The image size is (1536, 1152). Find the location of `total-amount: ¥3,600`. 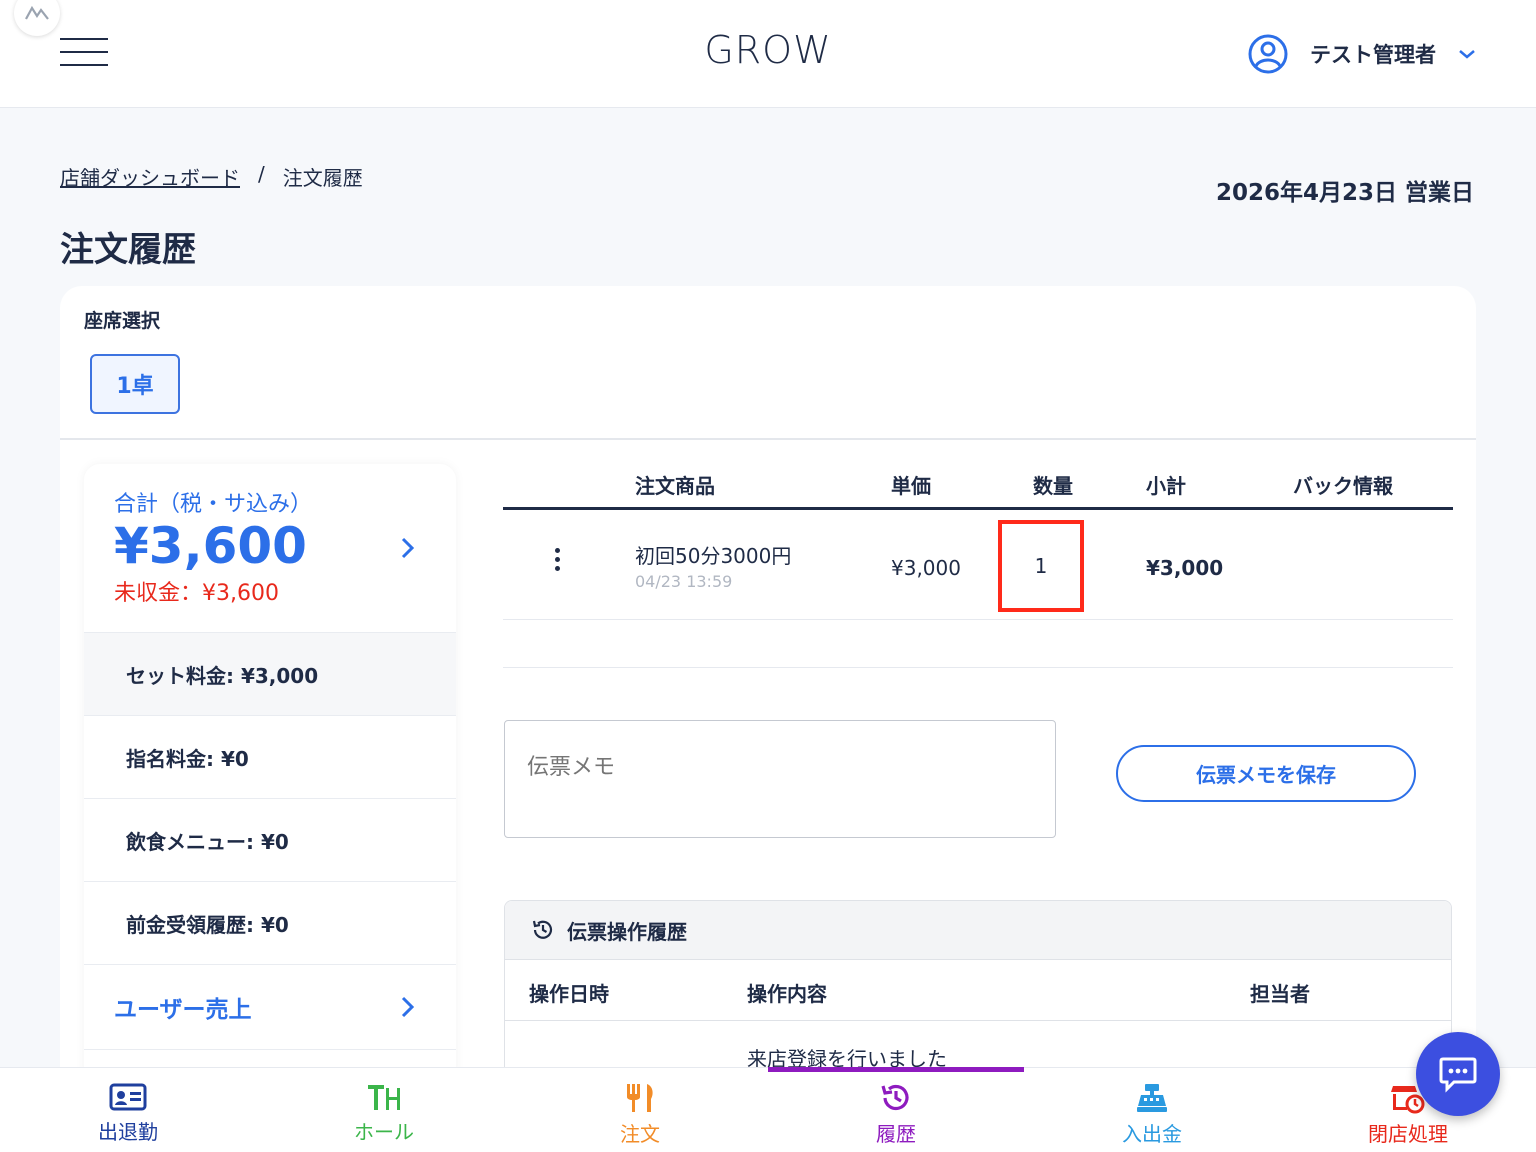

total-amount: ¥3,600 is located at coordinates (210, 546).